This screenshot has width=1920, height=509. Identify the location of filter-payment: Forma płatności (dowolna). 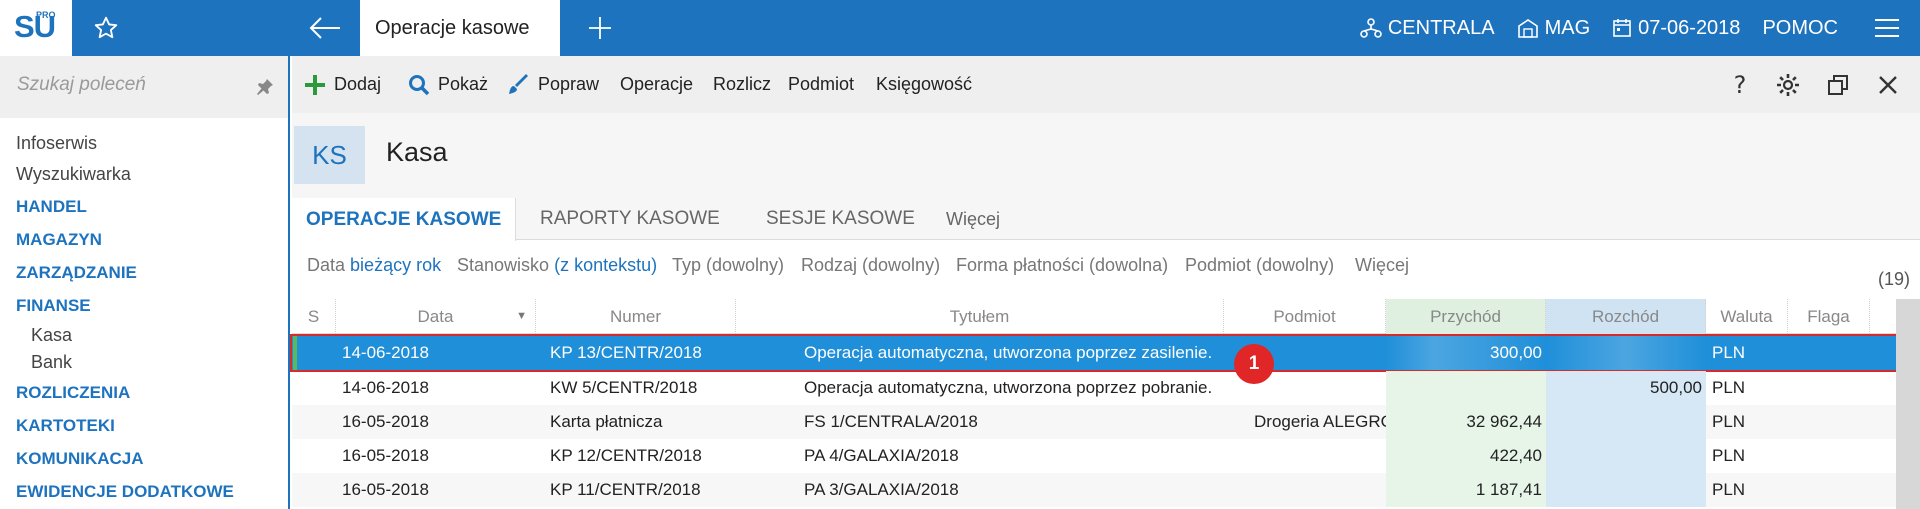
(1062, 265).